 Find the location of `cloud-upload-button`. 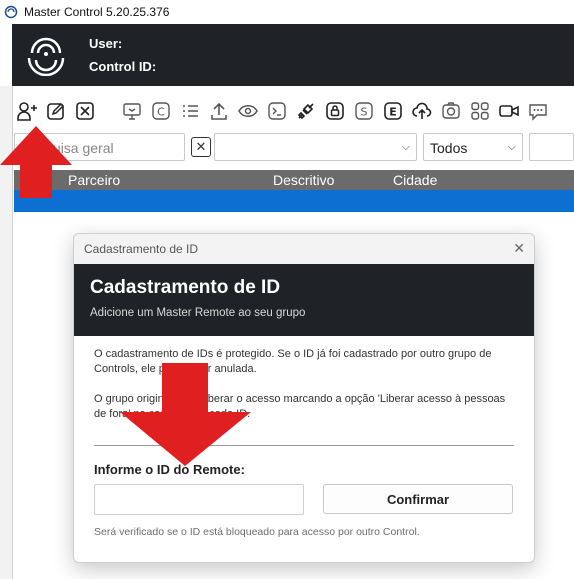

cloud-upload-button is located at coordinates (422, 111).